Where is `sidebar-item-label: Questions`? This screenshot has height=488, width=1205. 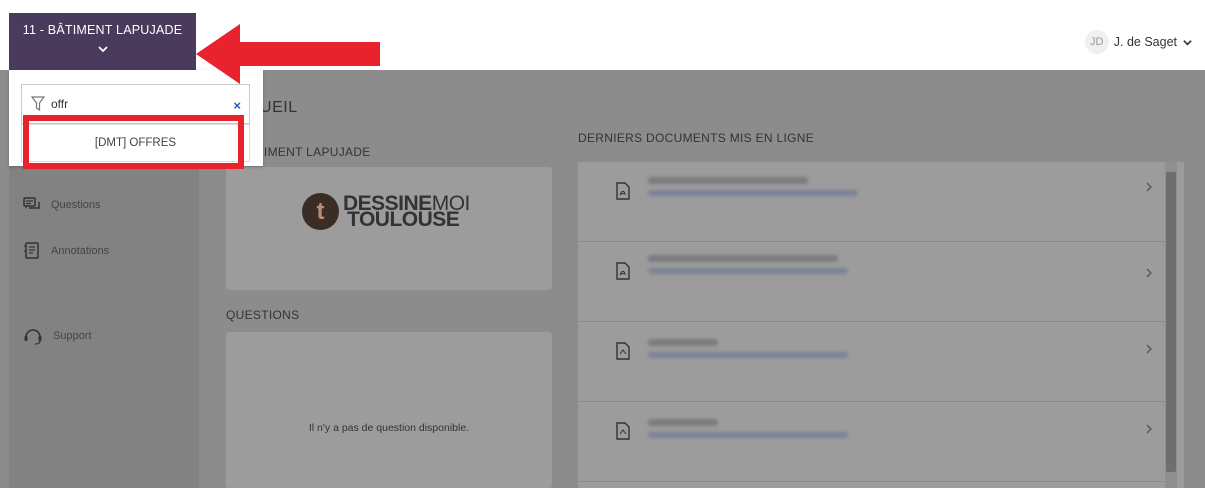
sidebar-item-label: Questions is located at coordinates (76, 205).